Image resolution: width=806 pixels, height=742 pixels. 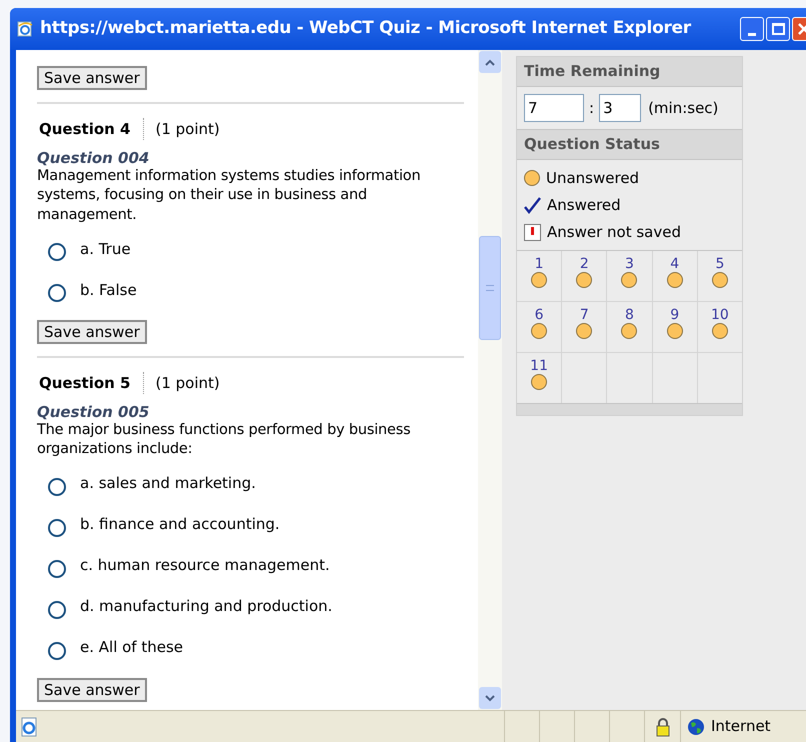 What do you see at coordinates (490, 62) in the screenshot?
I see `scroll-up-button` at bounding box center [490, 62].